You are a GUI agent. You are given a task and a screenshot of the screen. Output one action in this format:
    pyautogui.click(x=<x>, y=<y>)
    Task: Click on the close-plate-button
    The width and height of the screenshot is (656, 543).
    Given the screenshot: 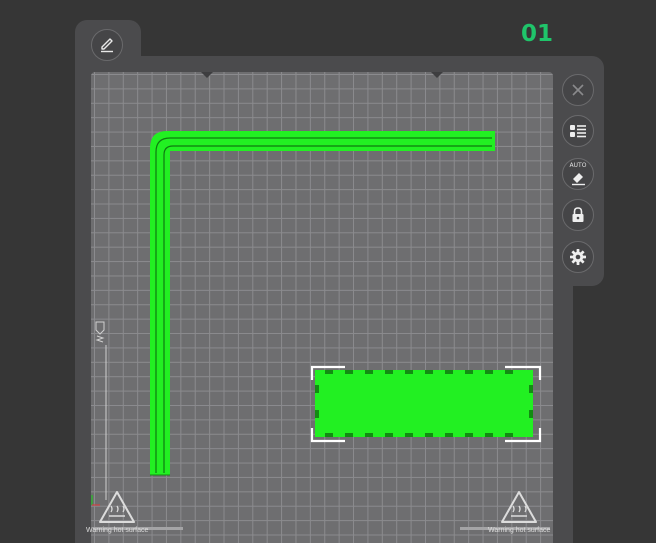 What is the action you would take?
    pyautogui.click(x=578, y=90)
    